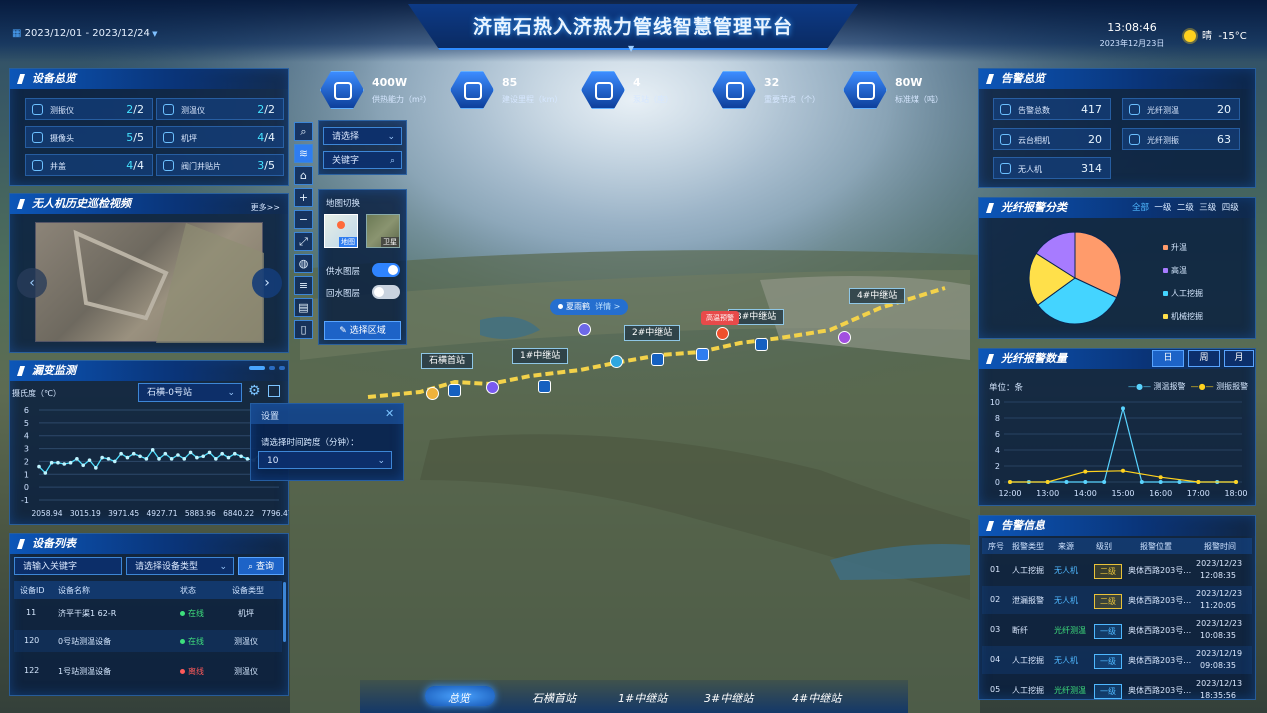 The width and height of the screenshot is (1267, 713). Describe the element at coordinates (995, 629) in the screenshot. I see `cell-no: 03` at that location.